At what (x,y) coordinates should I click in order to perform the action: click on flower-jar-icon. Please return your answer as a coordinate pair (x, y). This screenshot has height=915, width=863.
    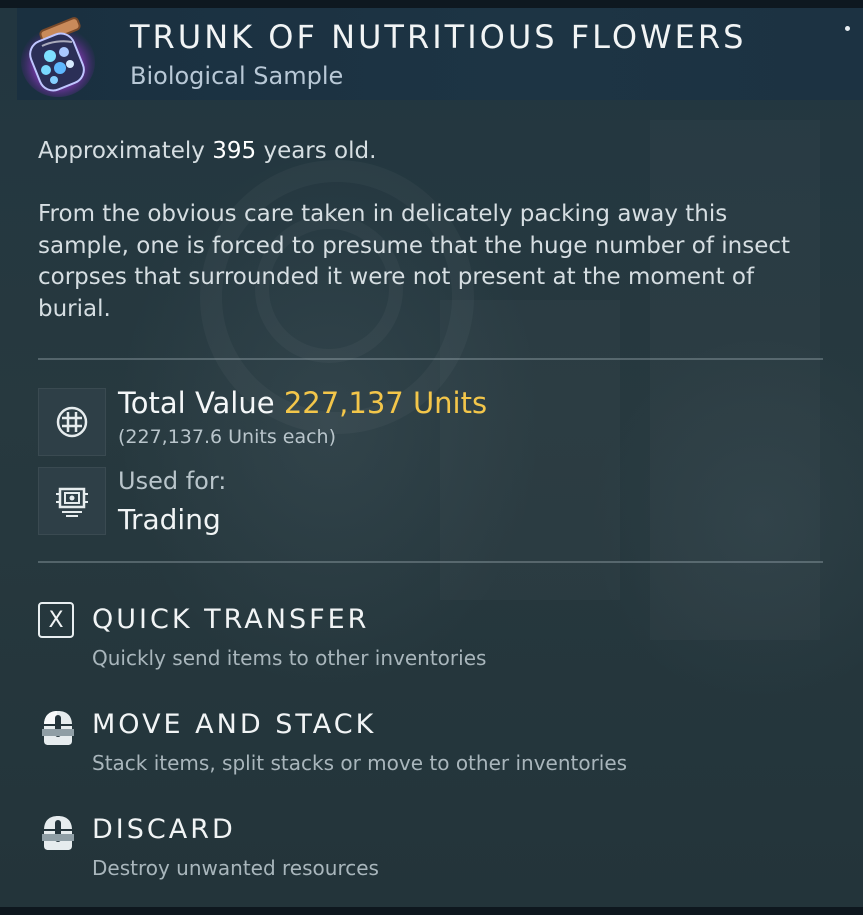
    Looking at the image, I should click on (58, 57).